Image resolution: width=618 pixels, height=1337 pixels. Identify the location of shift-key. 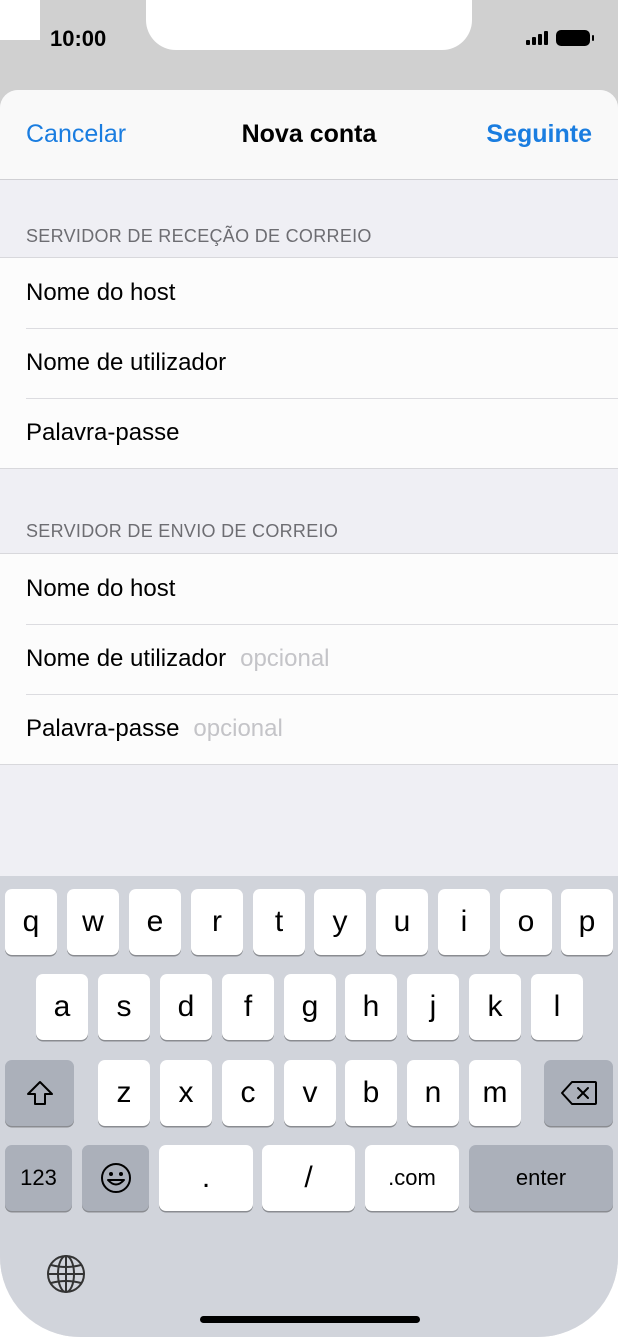
(39, 1093).